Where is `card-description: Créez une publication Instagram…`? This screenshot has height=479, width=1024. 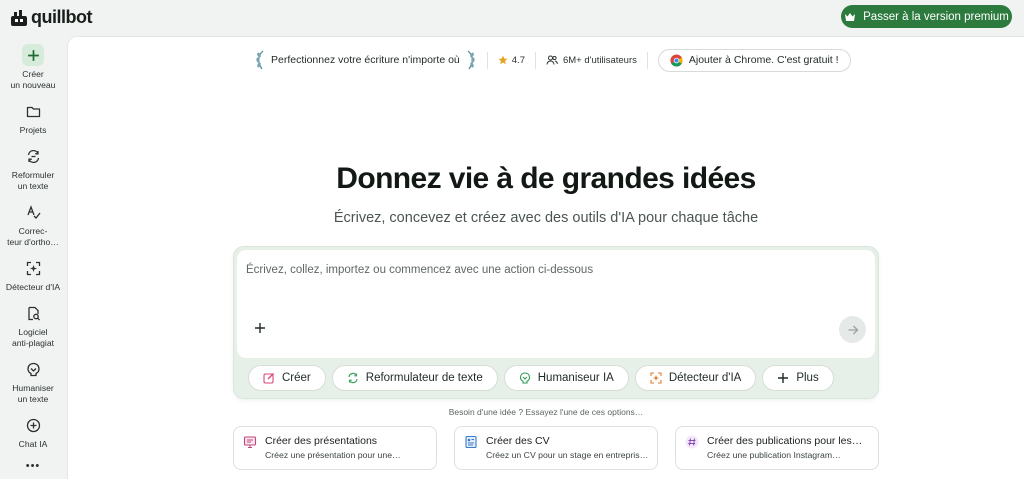
card-description: Créez une publication Instagram… is located at coordinates (774, 455).